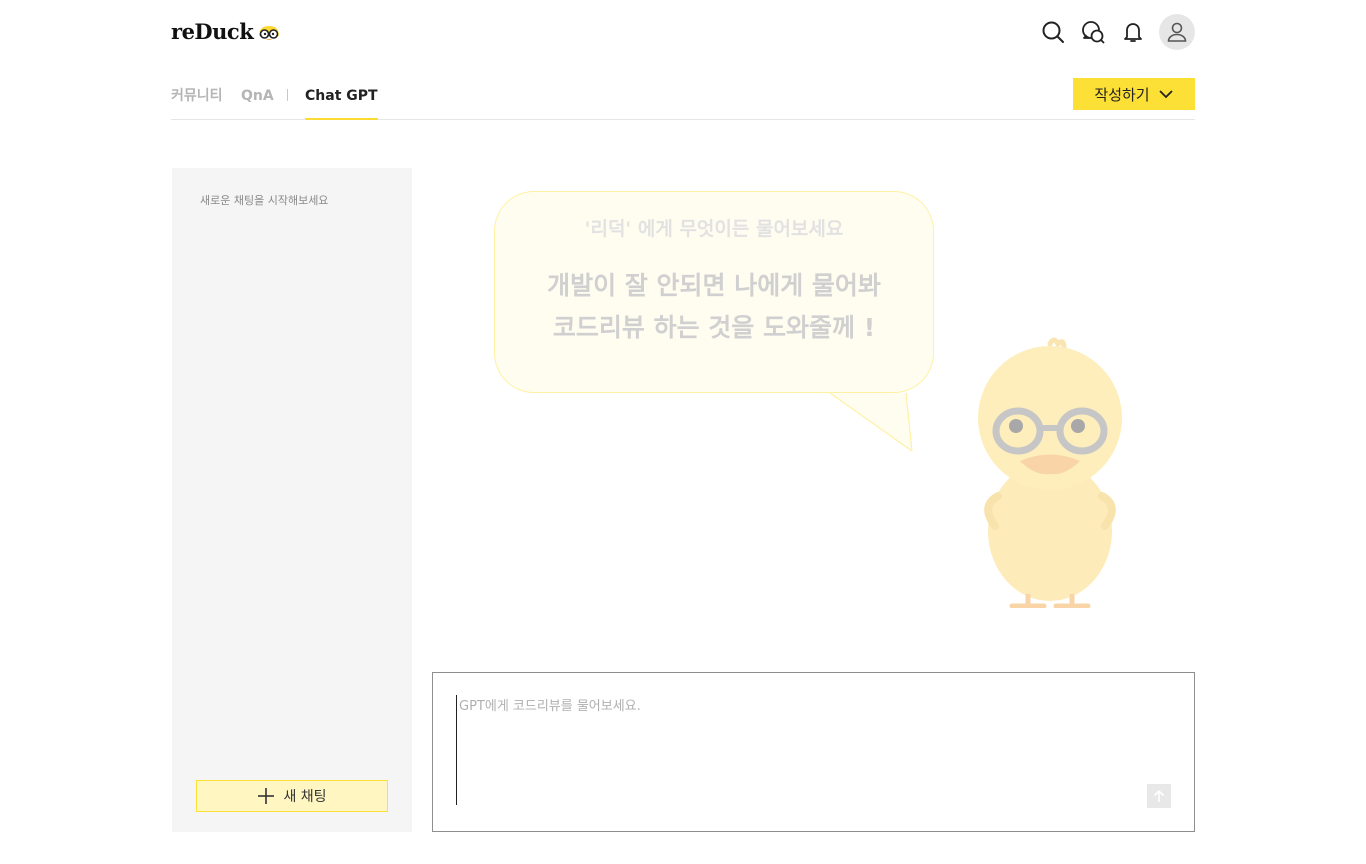 This screenshot has width=1366, height=864. What do you see at coordinates (714, 229) in the screenshot?
I see `welcome-subtitle: '리덕' 에게 무엇이든 물어보세요` at bounding box center [714, 229].